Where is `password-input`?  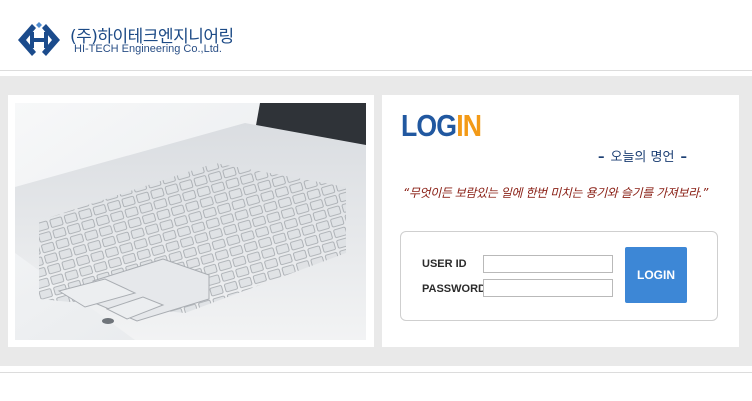 password-input is located at coordinates (548, 288).